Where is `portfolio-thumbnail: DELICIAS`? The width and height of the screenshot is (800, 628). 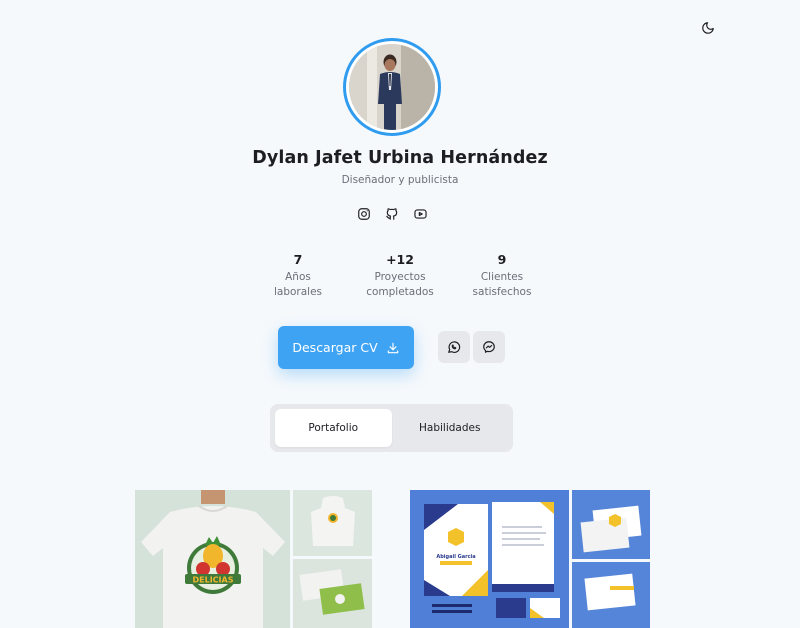
portfolio-thumbnail: DELICIAS is located at coordinates (253, 559).